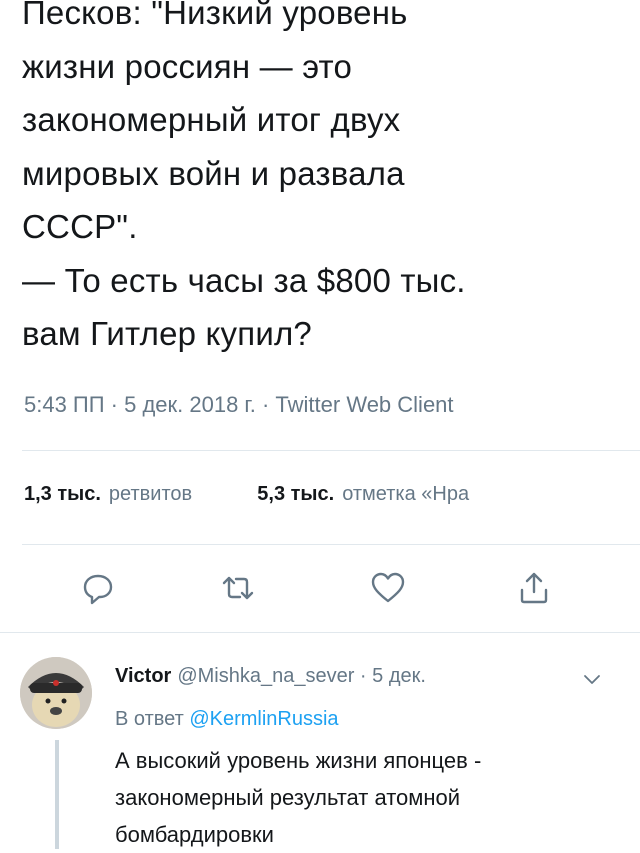 Image resolution: width=640 pixels, height=853 pixels. What do you see at coordinates (143, 676) in the screenshot?
I see `reply-author-name: Victor` at bounding box center [143, 676].